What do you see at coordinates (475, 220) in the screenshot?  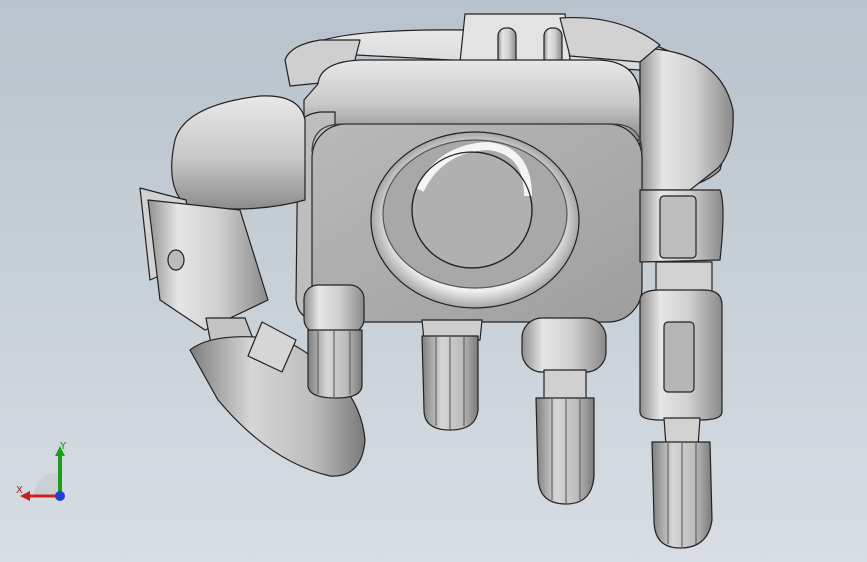 I see `palm-ring` at bounding box center [475, 220].